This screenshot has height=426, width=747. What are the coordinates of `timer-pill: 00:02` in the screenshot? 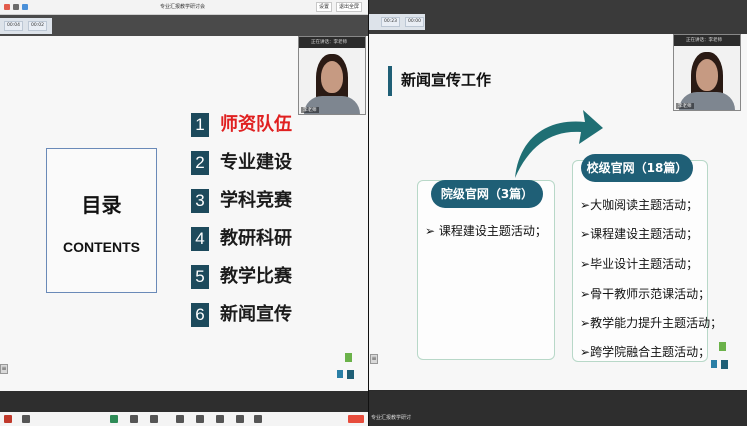 It's located at (37, 26).